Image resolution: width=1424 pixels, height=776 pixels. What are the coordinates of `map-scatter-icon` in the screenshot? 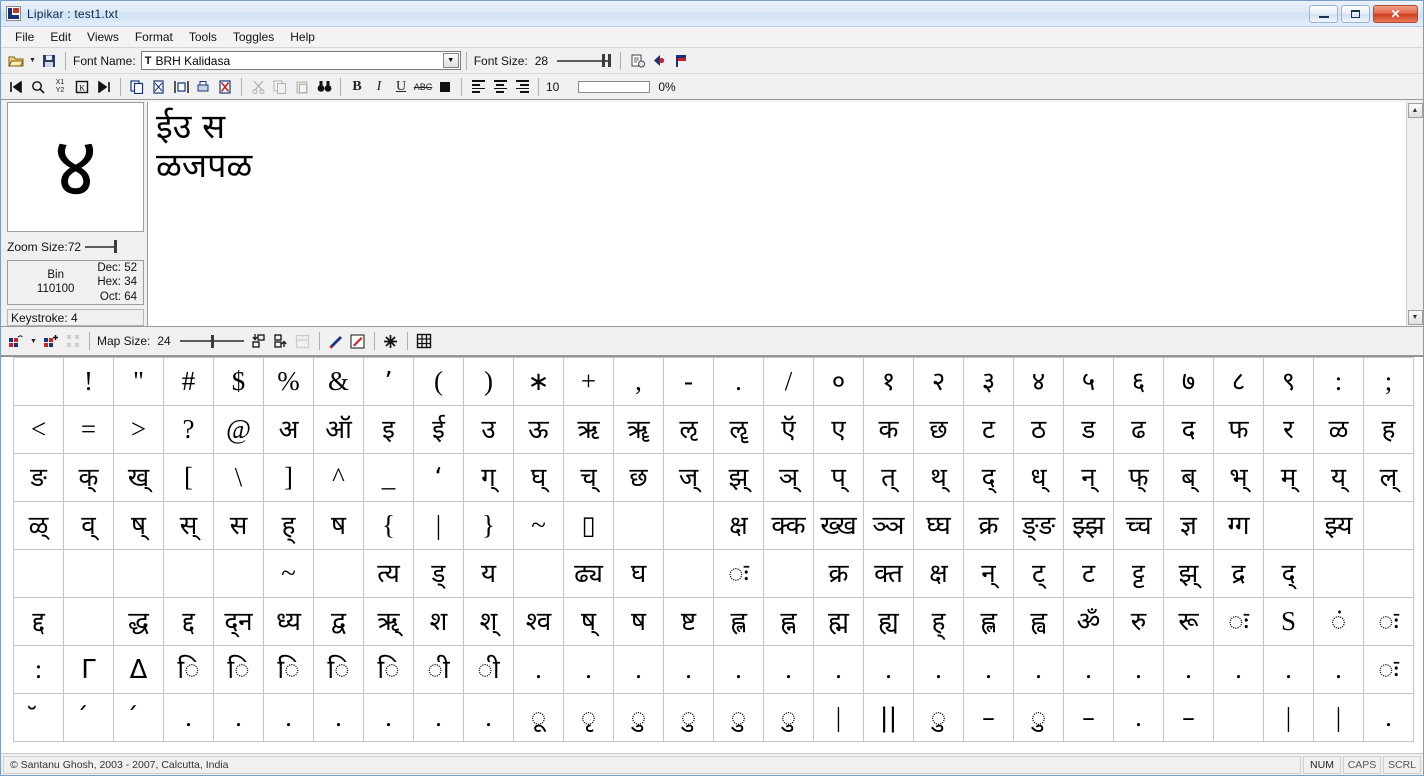 It's located at (73, 341).